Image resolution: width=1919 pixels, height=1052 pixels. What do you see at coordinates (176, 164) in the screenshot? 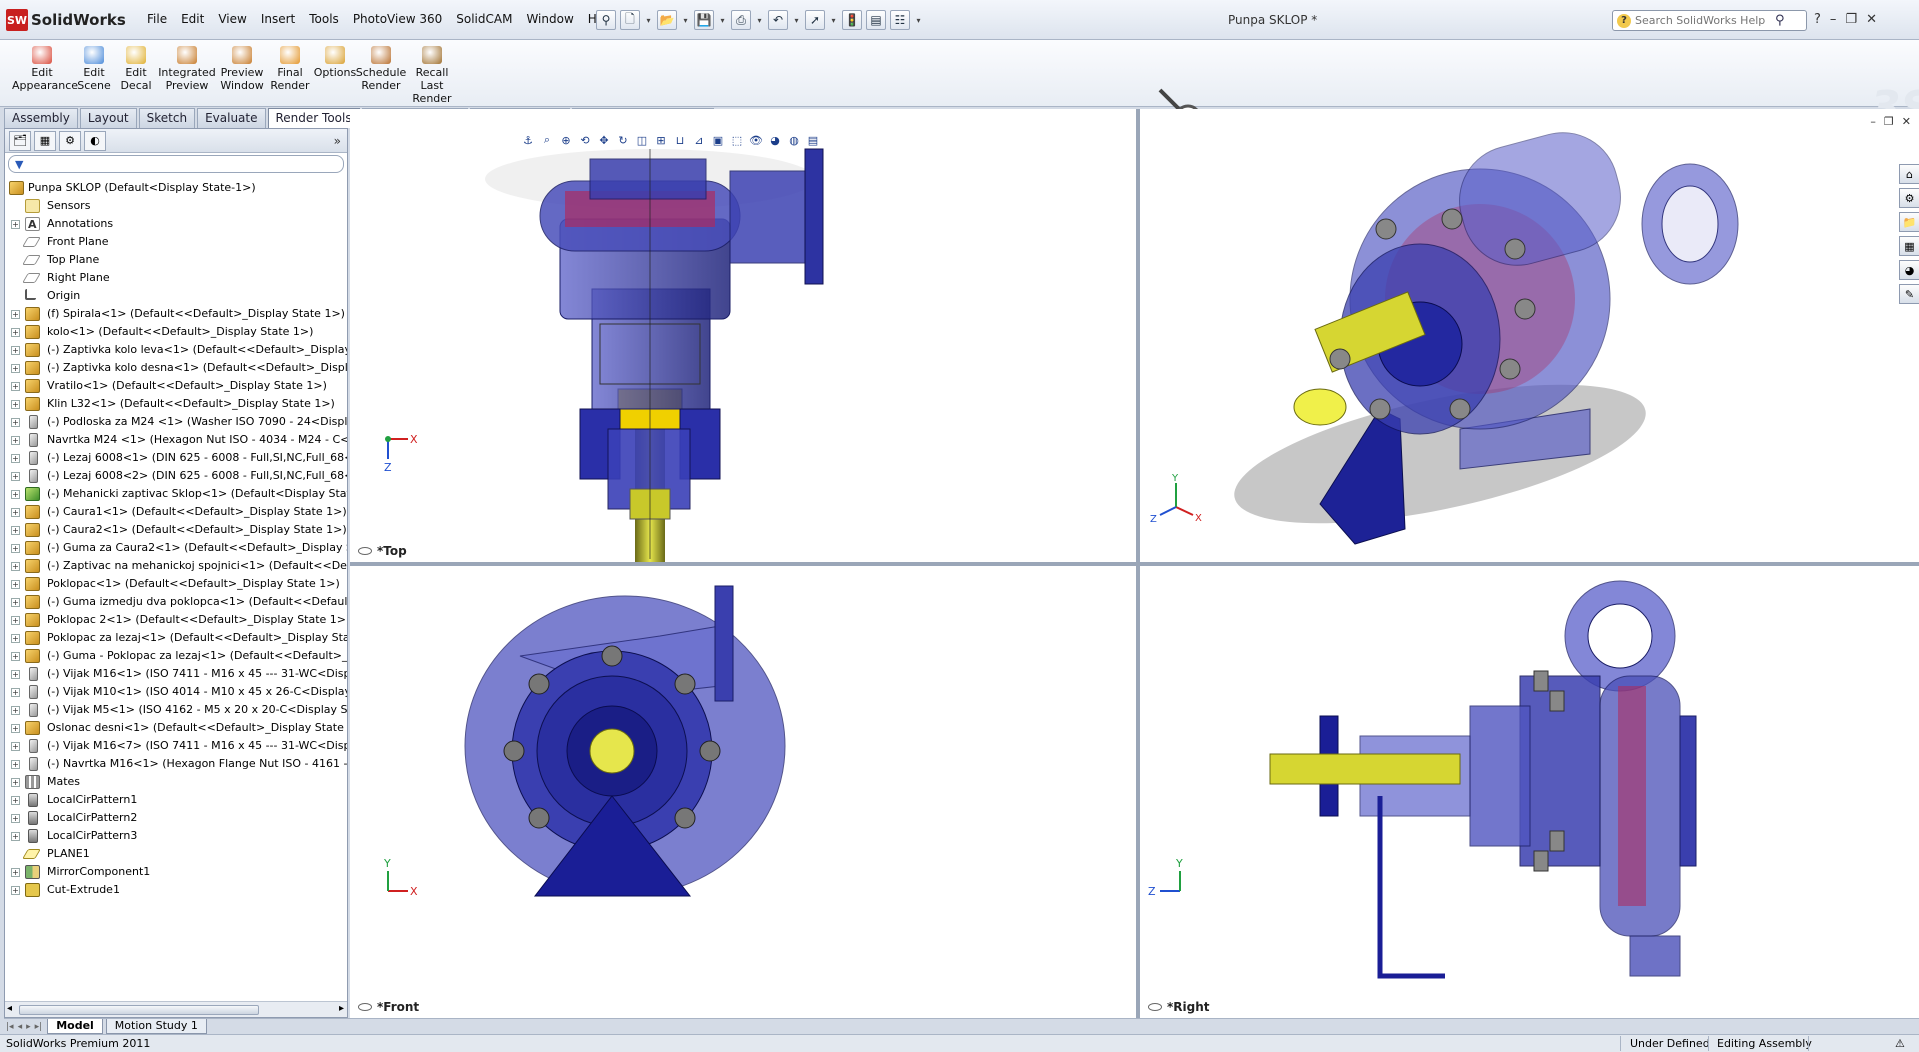
I see `tree-filter: ▼` at bounding box center [176, 164].